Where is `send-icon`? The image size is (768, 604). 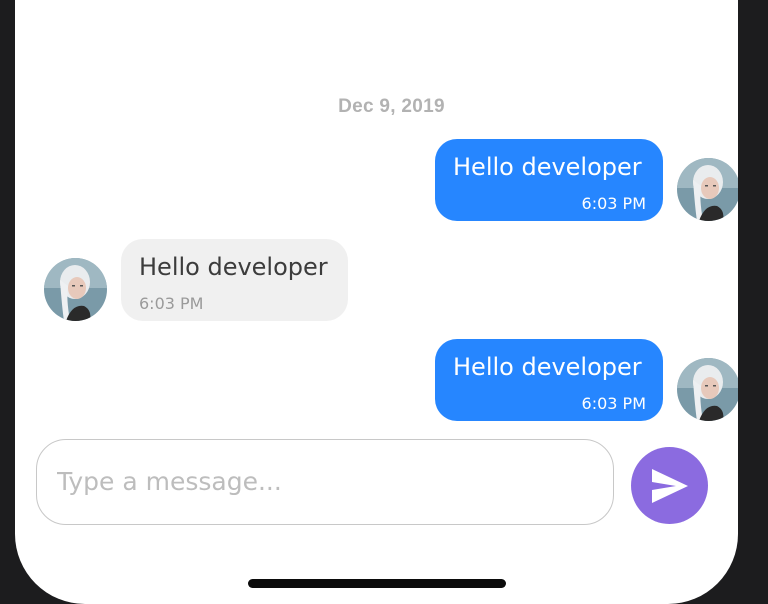
send-icon is located at coordinates (670, 486).